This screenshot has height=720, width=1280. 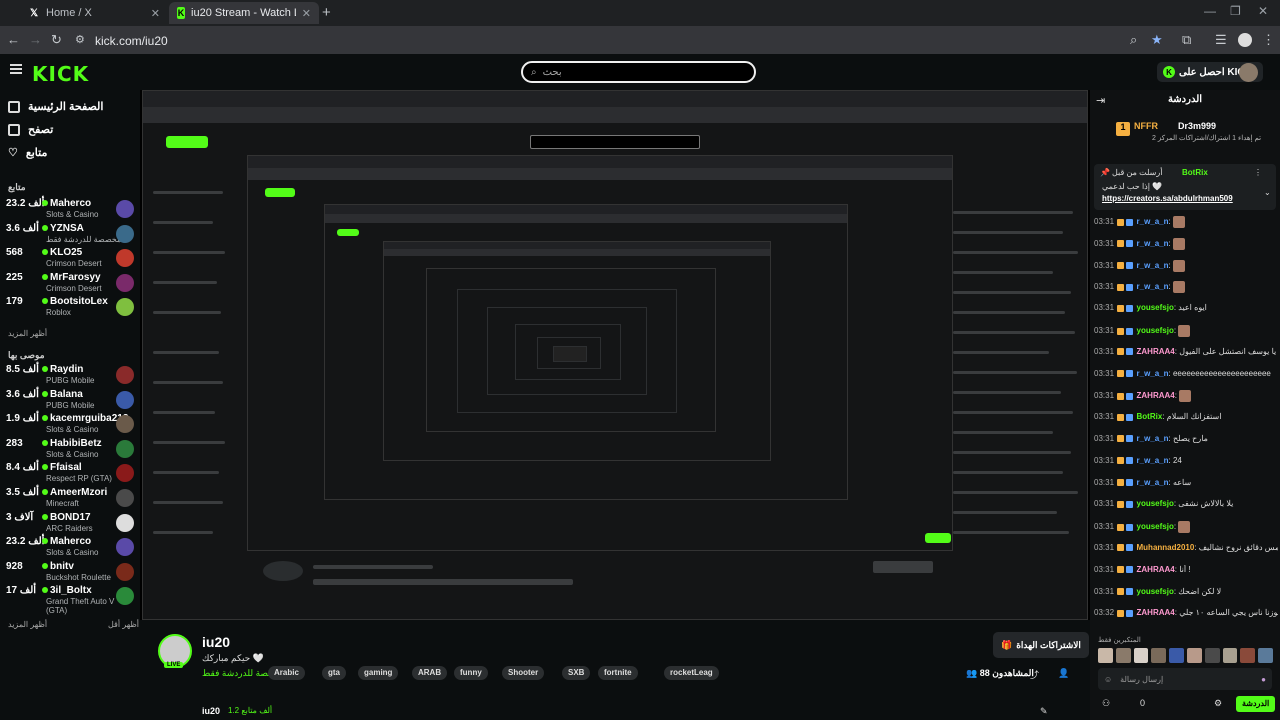 I want to click on stream-tag: Arabic, so click(x=286, y=673).